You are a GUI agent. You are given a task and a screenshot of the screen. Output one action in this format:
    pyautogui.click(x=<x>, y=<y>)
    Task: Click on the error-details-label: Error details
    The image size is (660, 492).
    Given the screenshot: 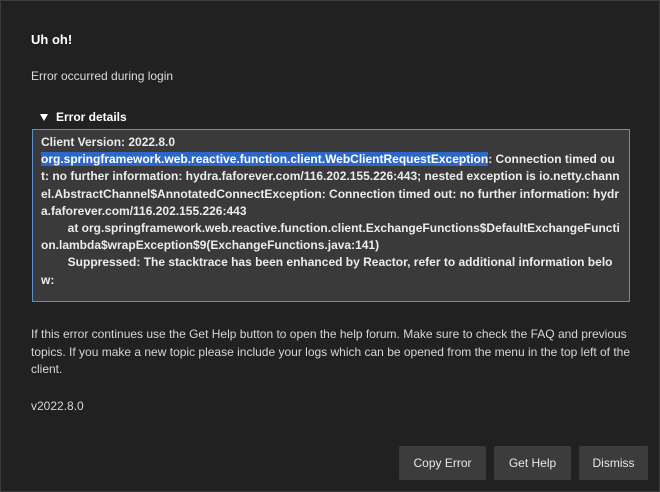 What is the action you would take?
    pyautogui.click(x=91, y=117)
    